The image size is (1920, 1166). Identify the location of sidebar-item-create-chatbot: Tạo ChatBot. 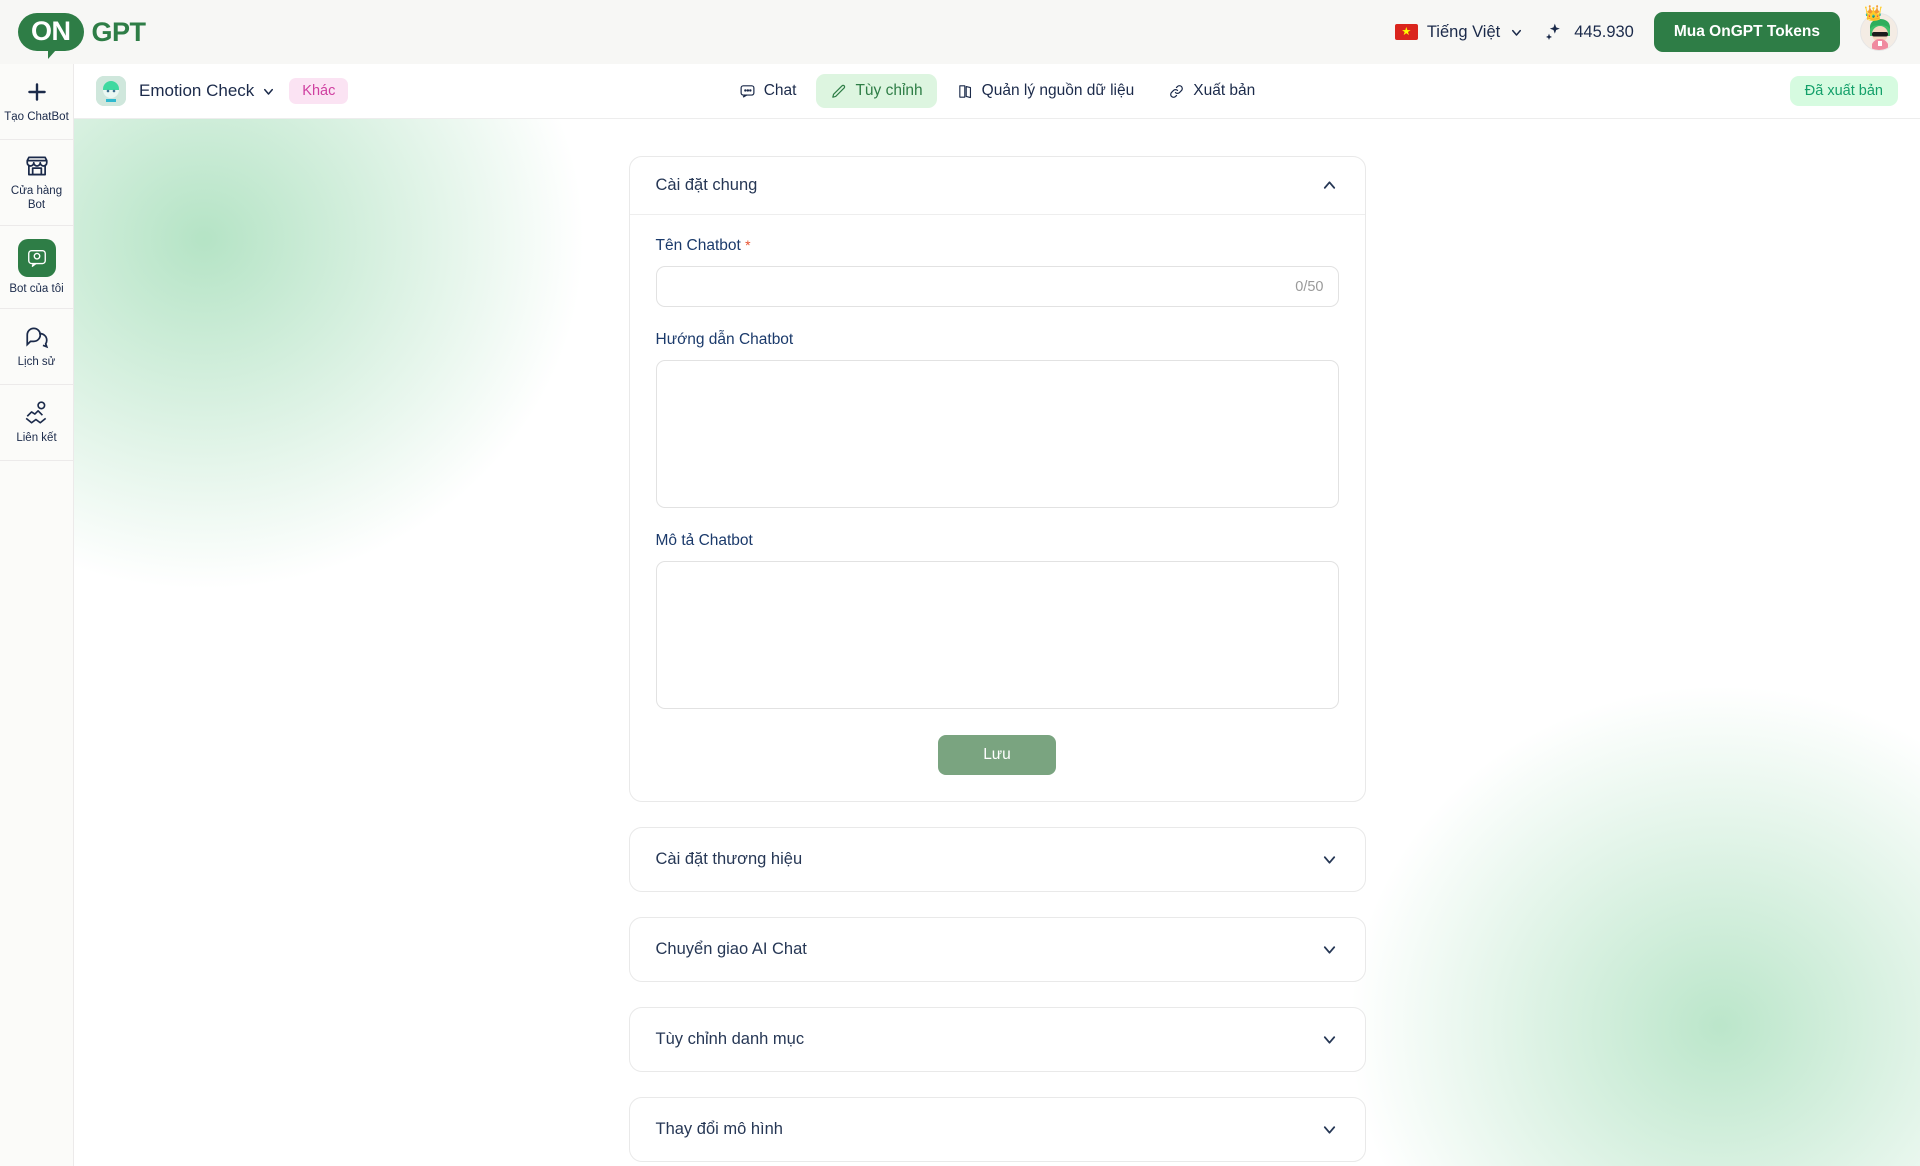
(36, 102).